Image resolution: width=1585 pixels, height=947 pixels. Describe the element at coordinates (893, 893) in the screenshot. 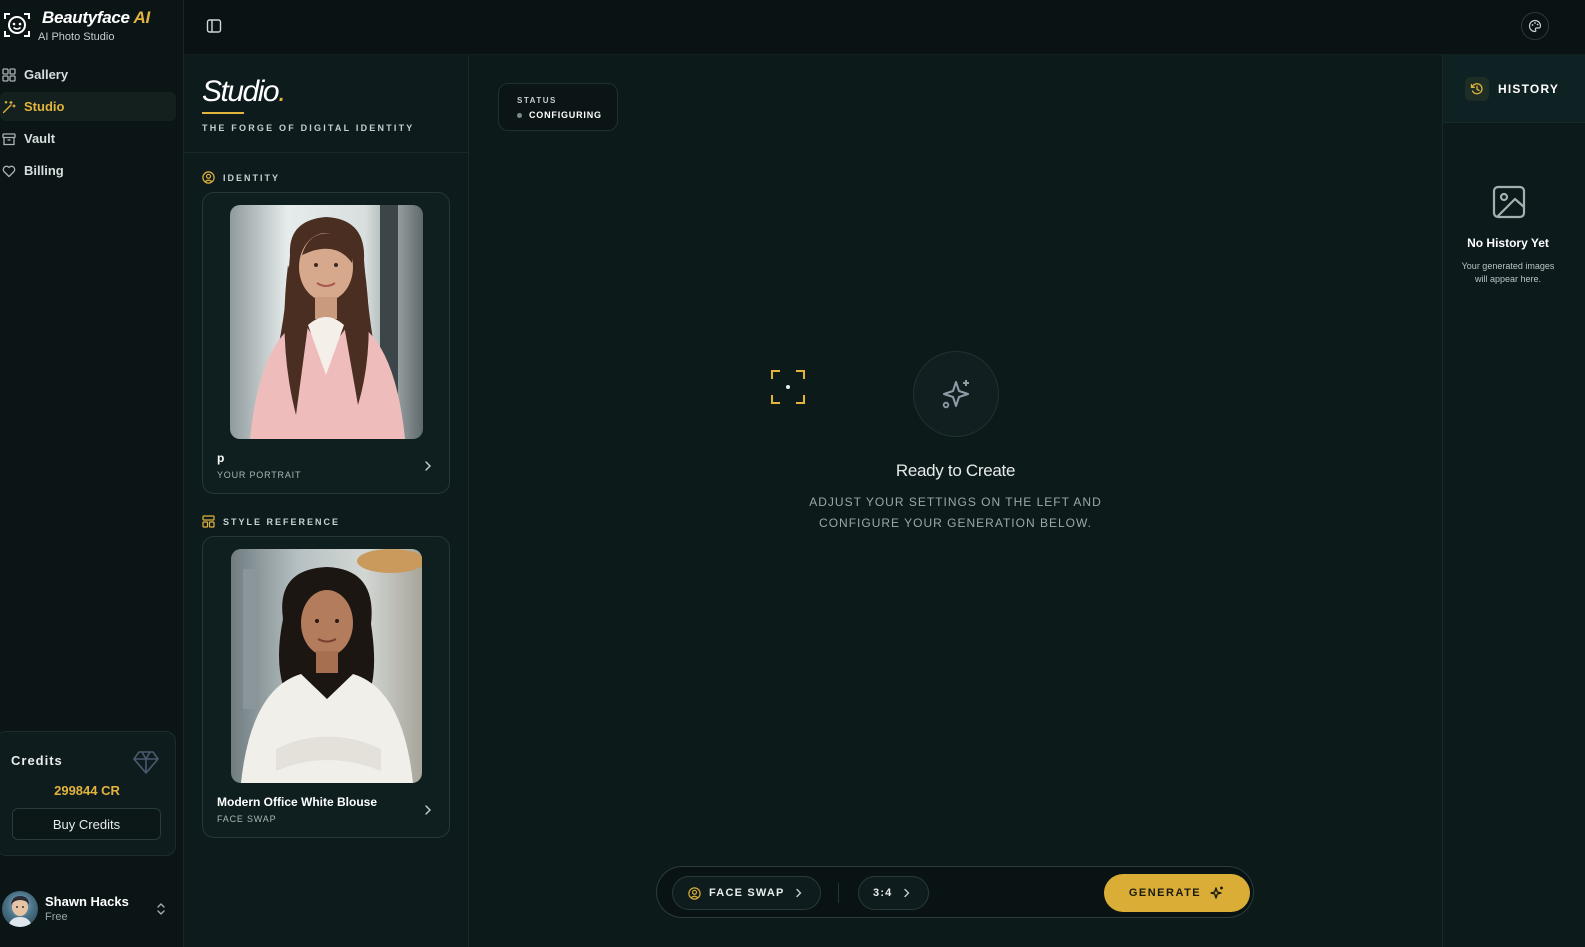

I see `aspect-ratio-button: 3:4` at that location.